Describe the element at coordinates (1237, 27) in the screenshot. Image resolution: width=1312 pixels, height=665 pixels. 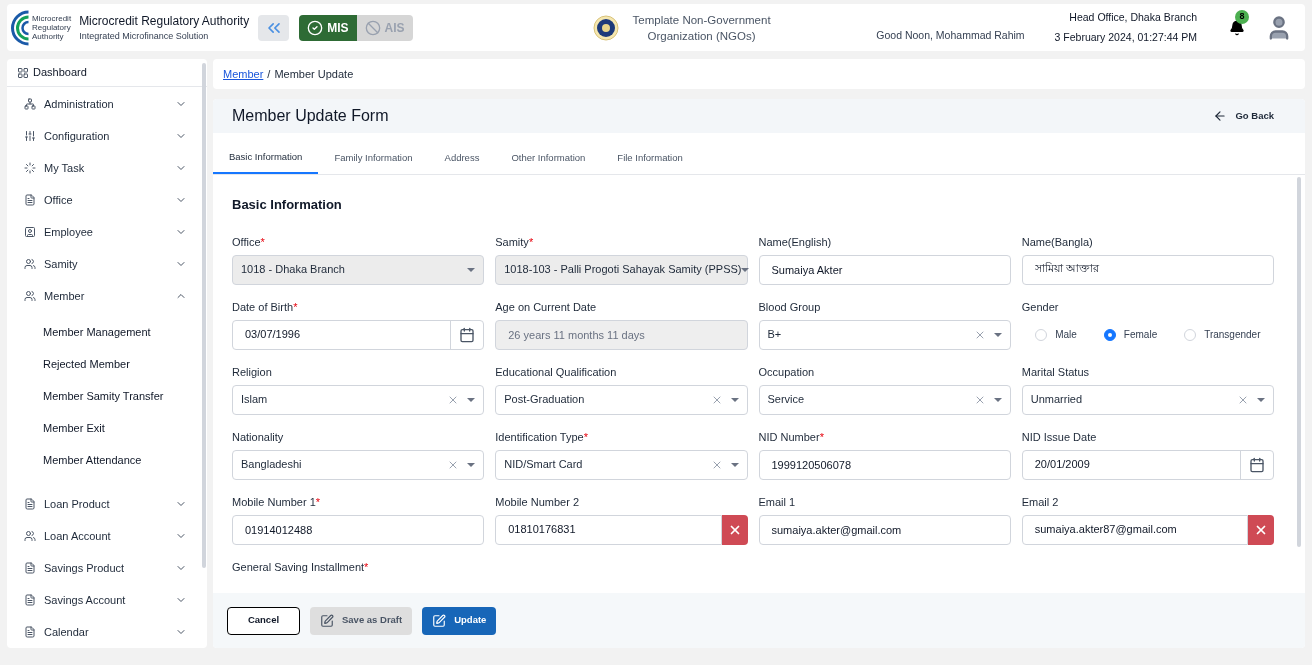
I see `bell-icon` at that location.